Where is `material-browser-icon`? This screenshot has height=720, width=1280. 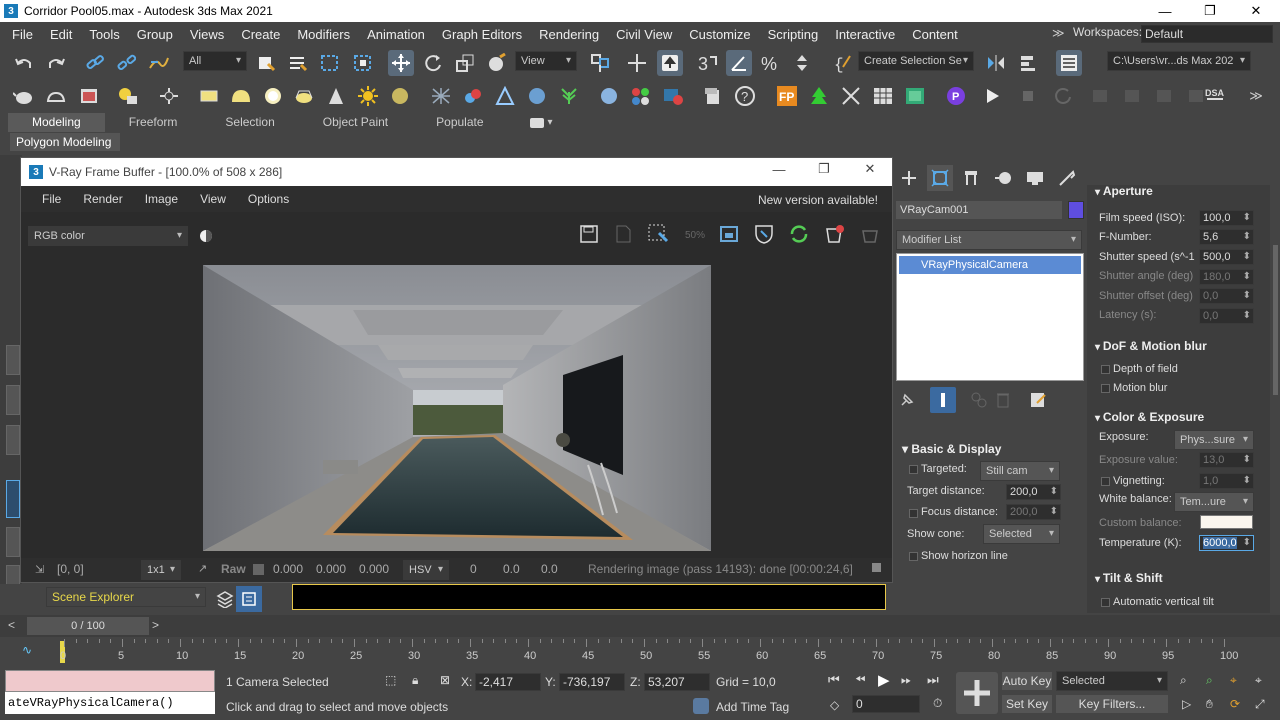
material-browser-icon is located at coordinates (641, 96).